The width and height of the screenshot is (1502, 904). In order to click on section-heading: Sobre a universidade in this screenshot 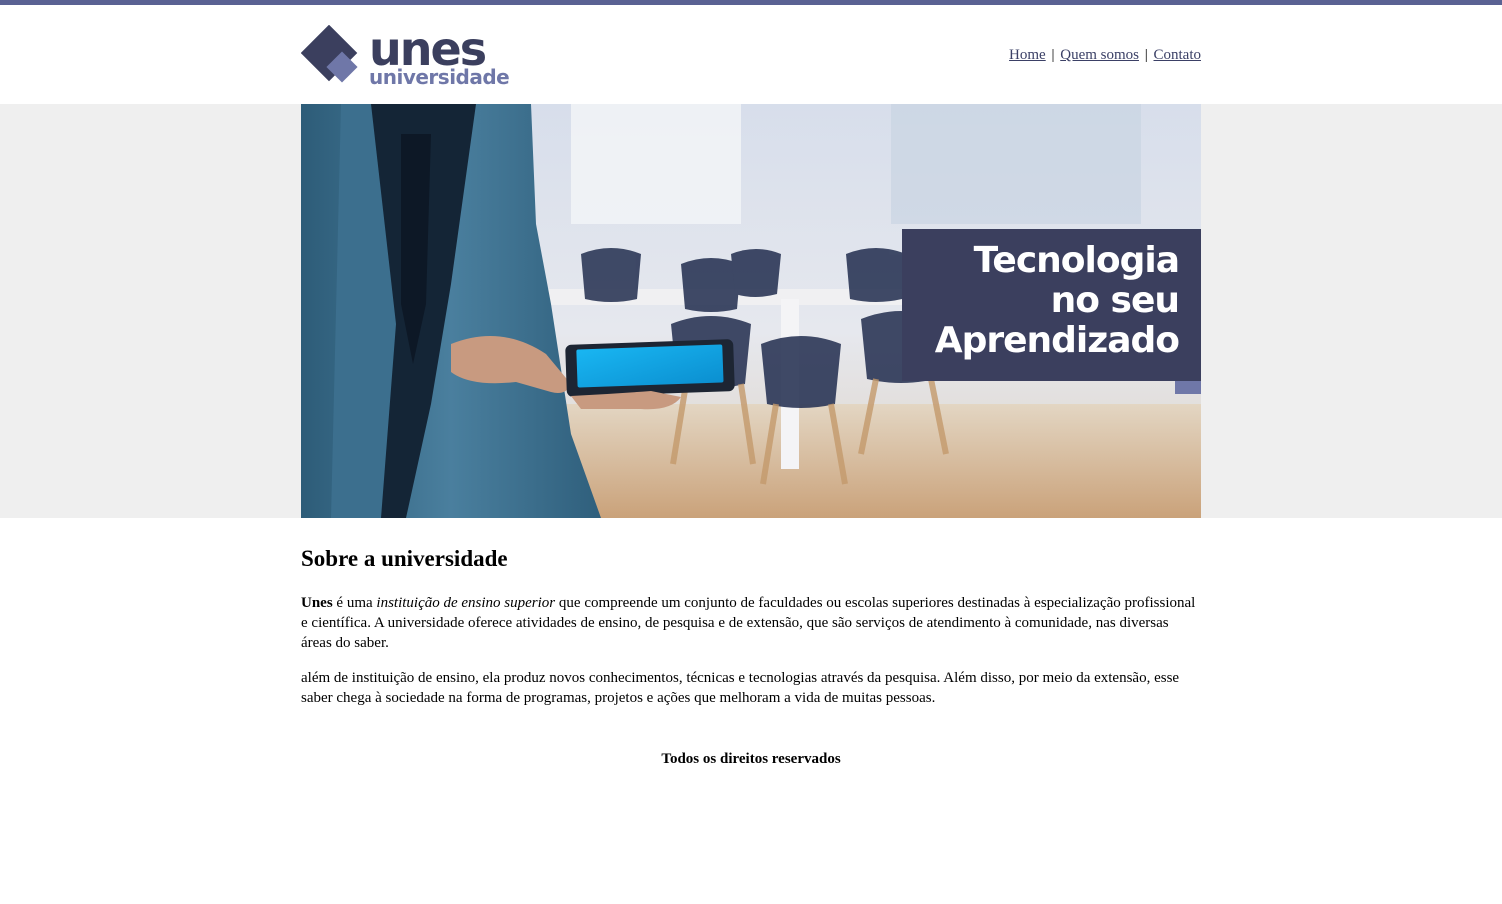, I will do `click(404, 558)`.